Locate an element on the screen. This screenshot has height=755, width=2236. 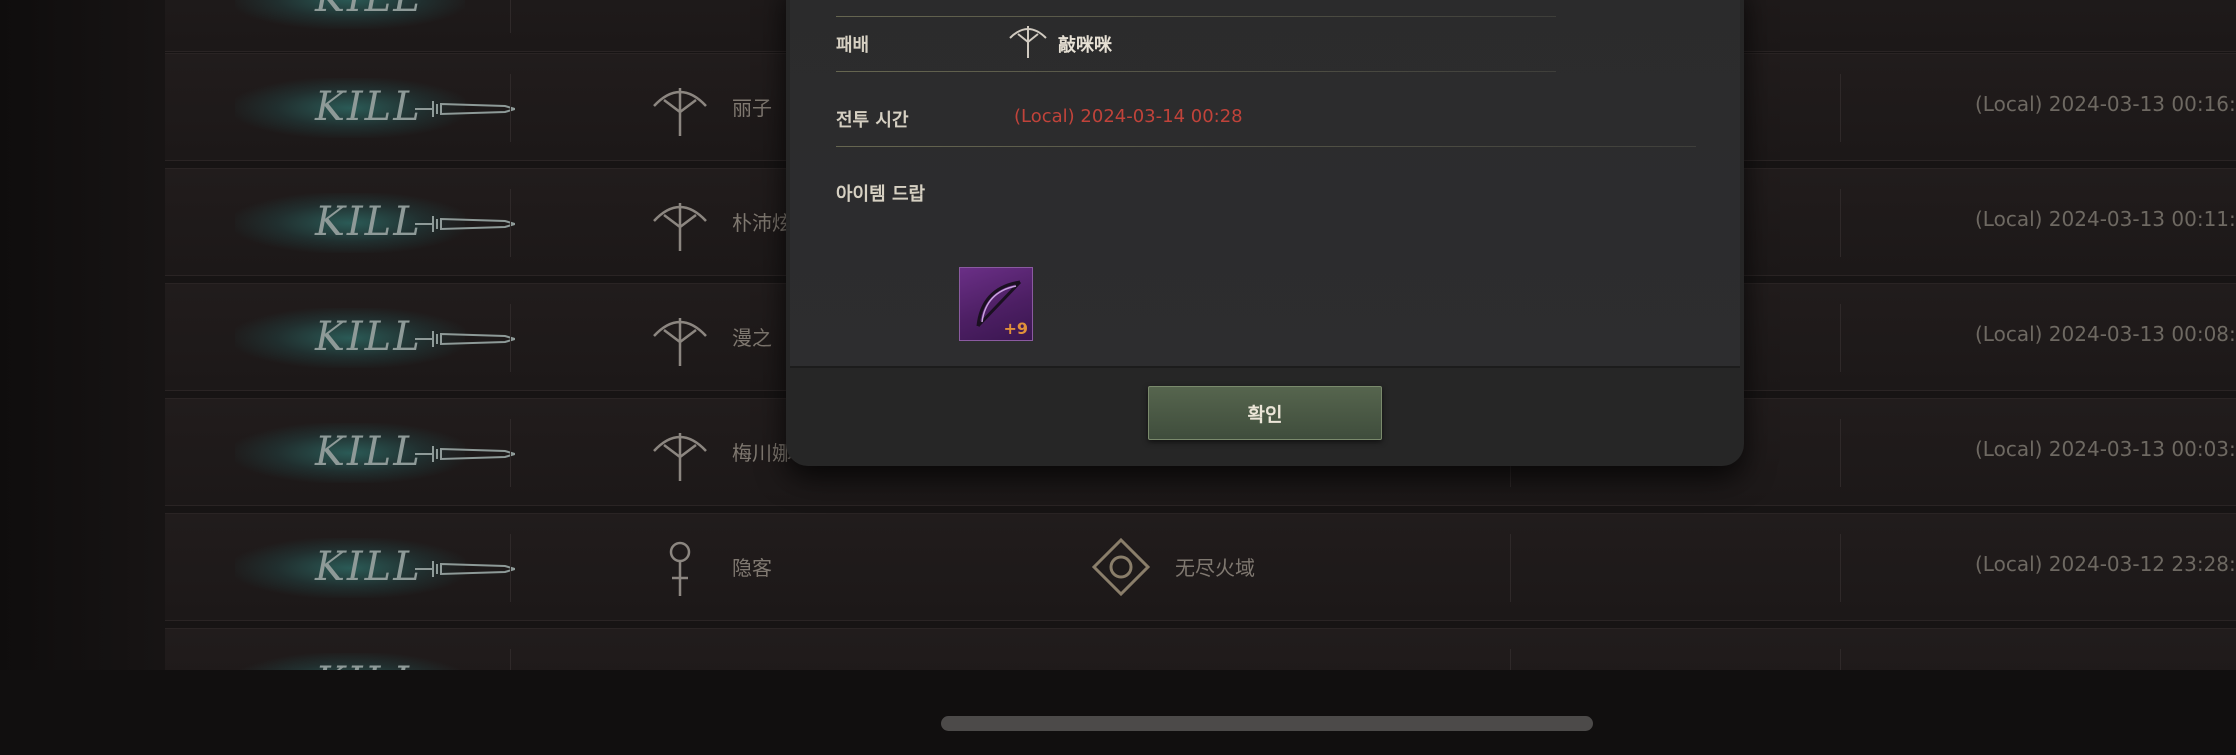
kill-time: (Local) 2024-03-13 00:03:27 is located at coordinates (2105, 449).